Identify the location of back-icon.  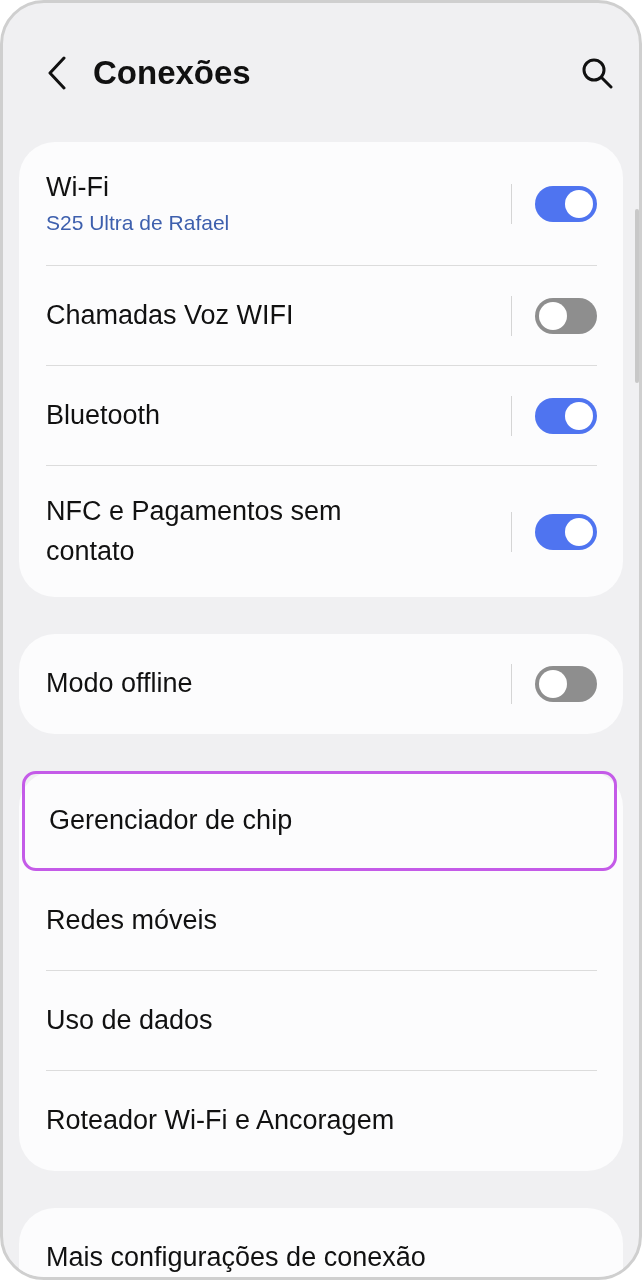
(57, 72).